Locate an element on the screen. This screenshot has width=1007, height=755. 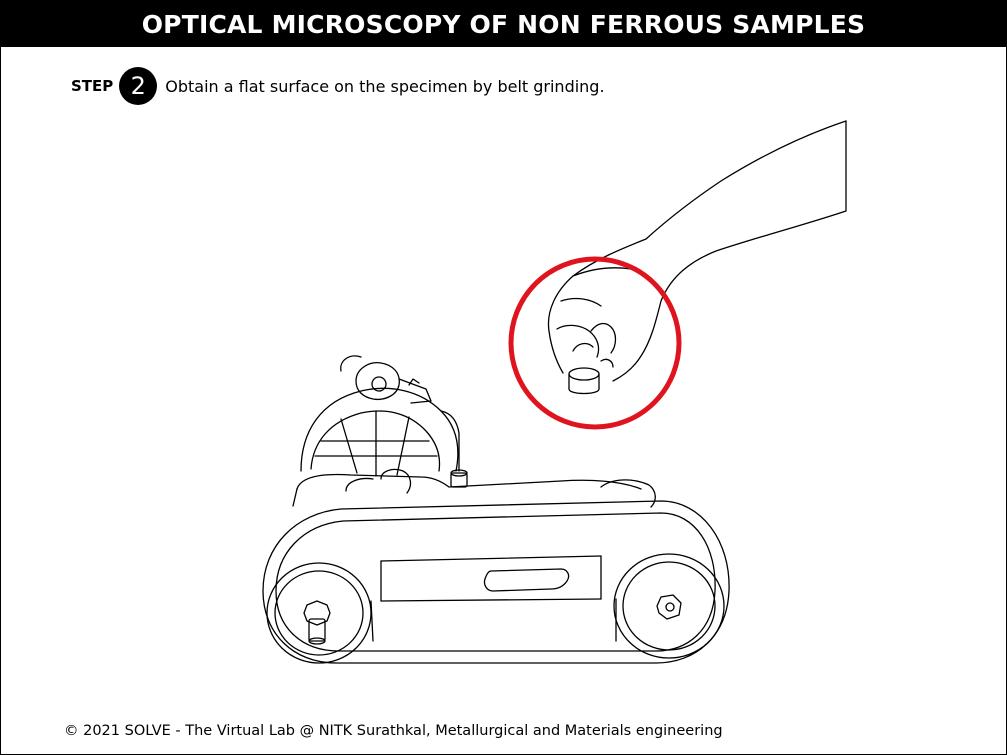
specimen is located at coordinates (584, 368).